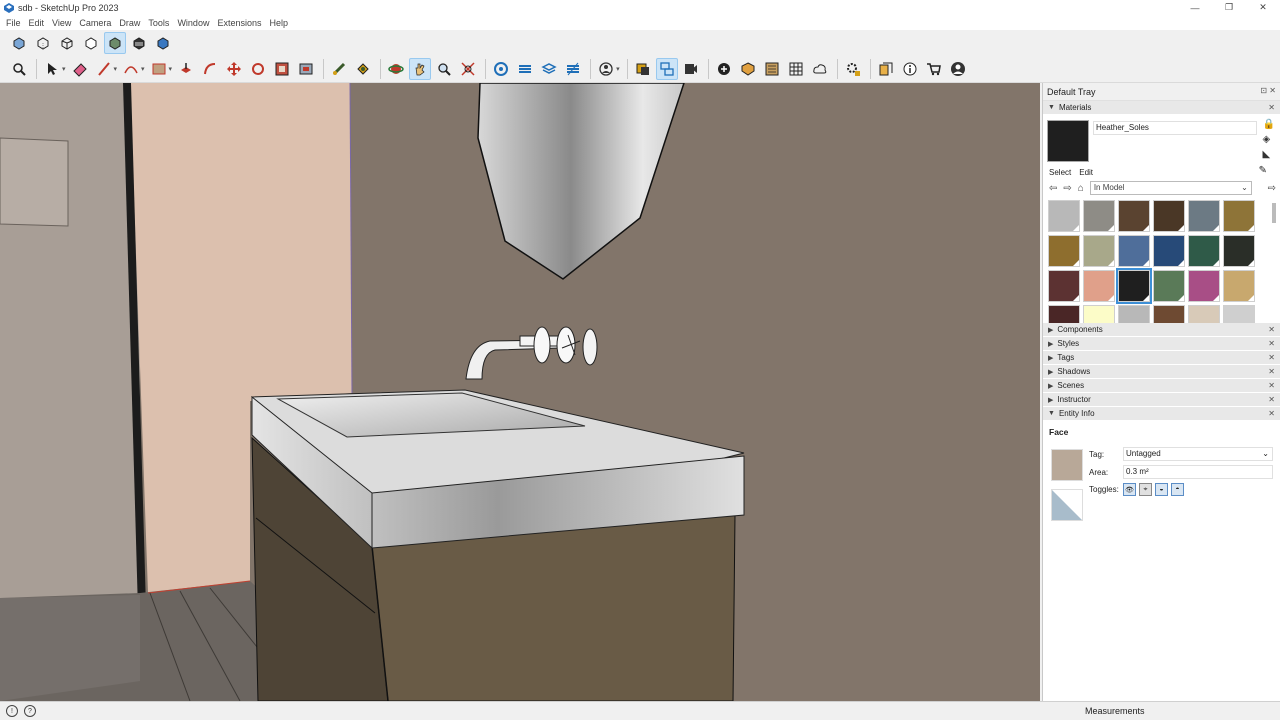 The height and width of the screenshot is (720, 1280). Describe the element at coordinates (468, 69) in the screenshot. I see `zoom-extents-icon` at that location.